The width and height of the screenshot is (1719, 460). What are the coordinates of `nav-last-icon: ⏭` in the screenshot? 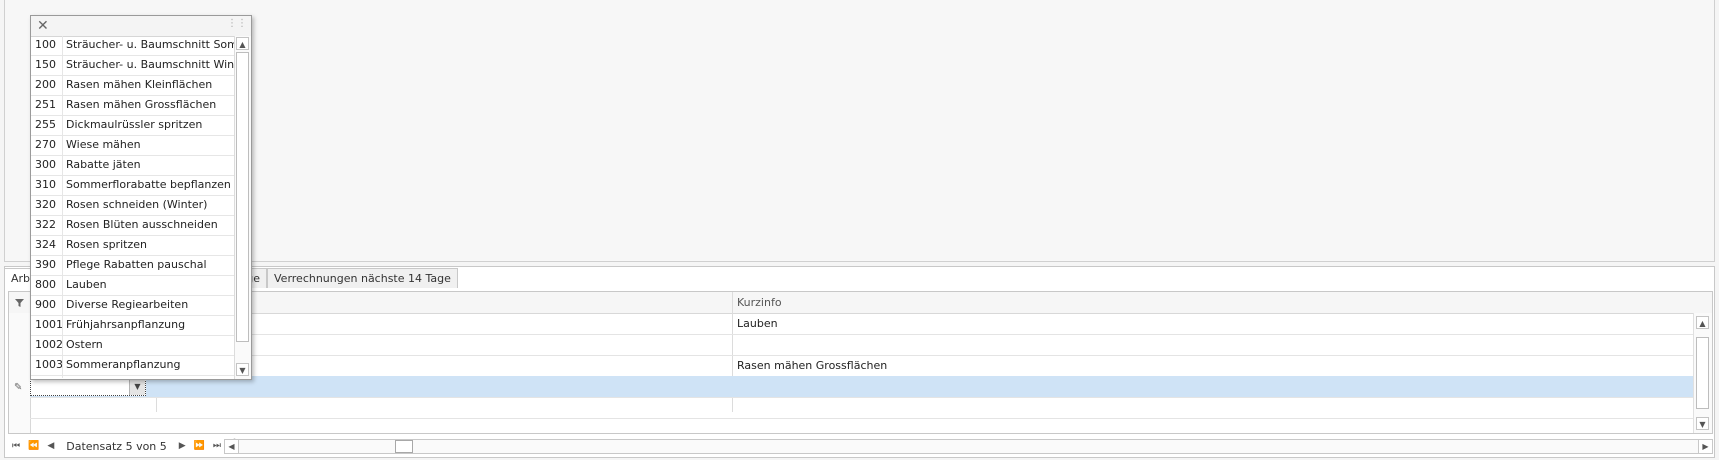 It's located at (217, 446).